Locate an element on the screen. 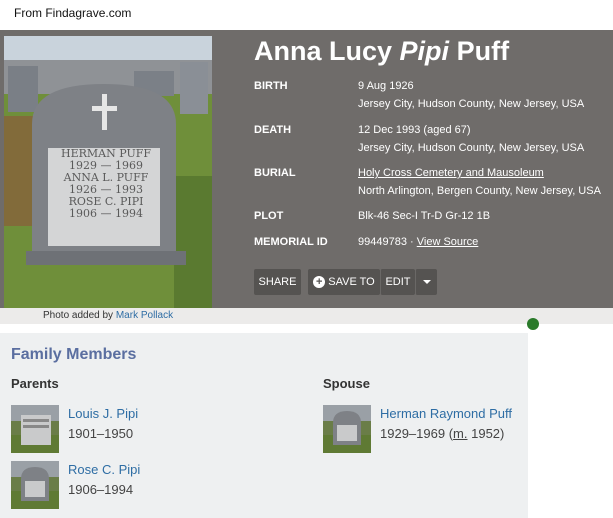 The image size is (613, 518). photo-author-link: Mark Pollack is located at coordinates (144, 315).